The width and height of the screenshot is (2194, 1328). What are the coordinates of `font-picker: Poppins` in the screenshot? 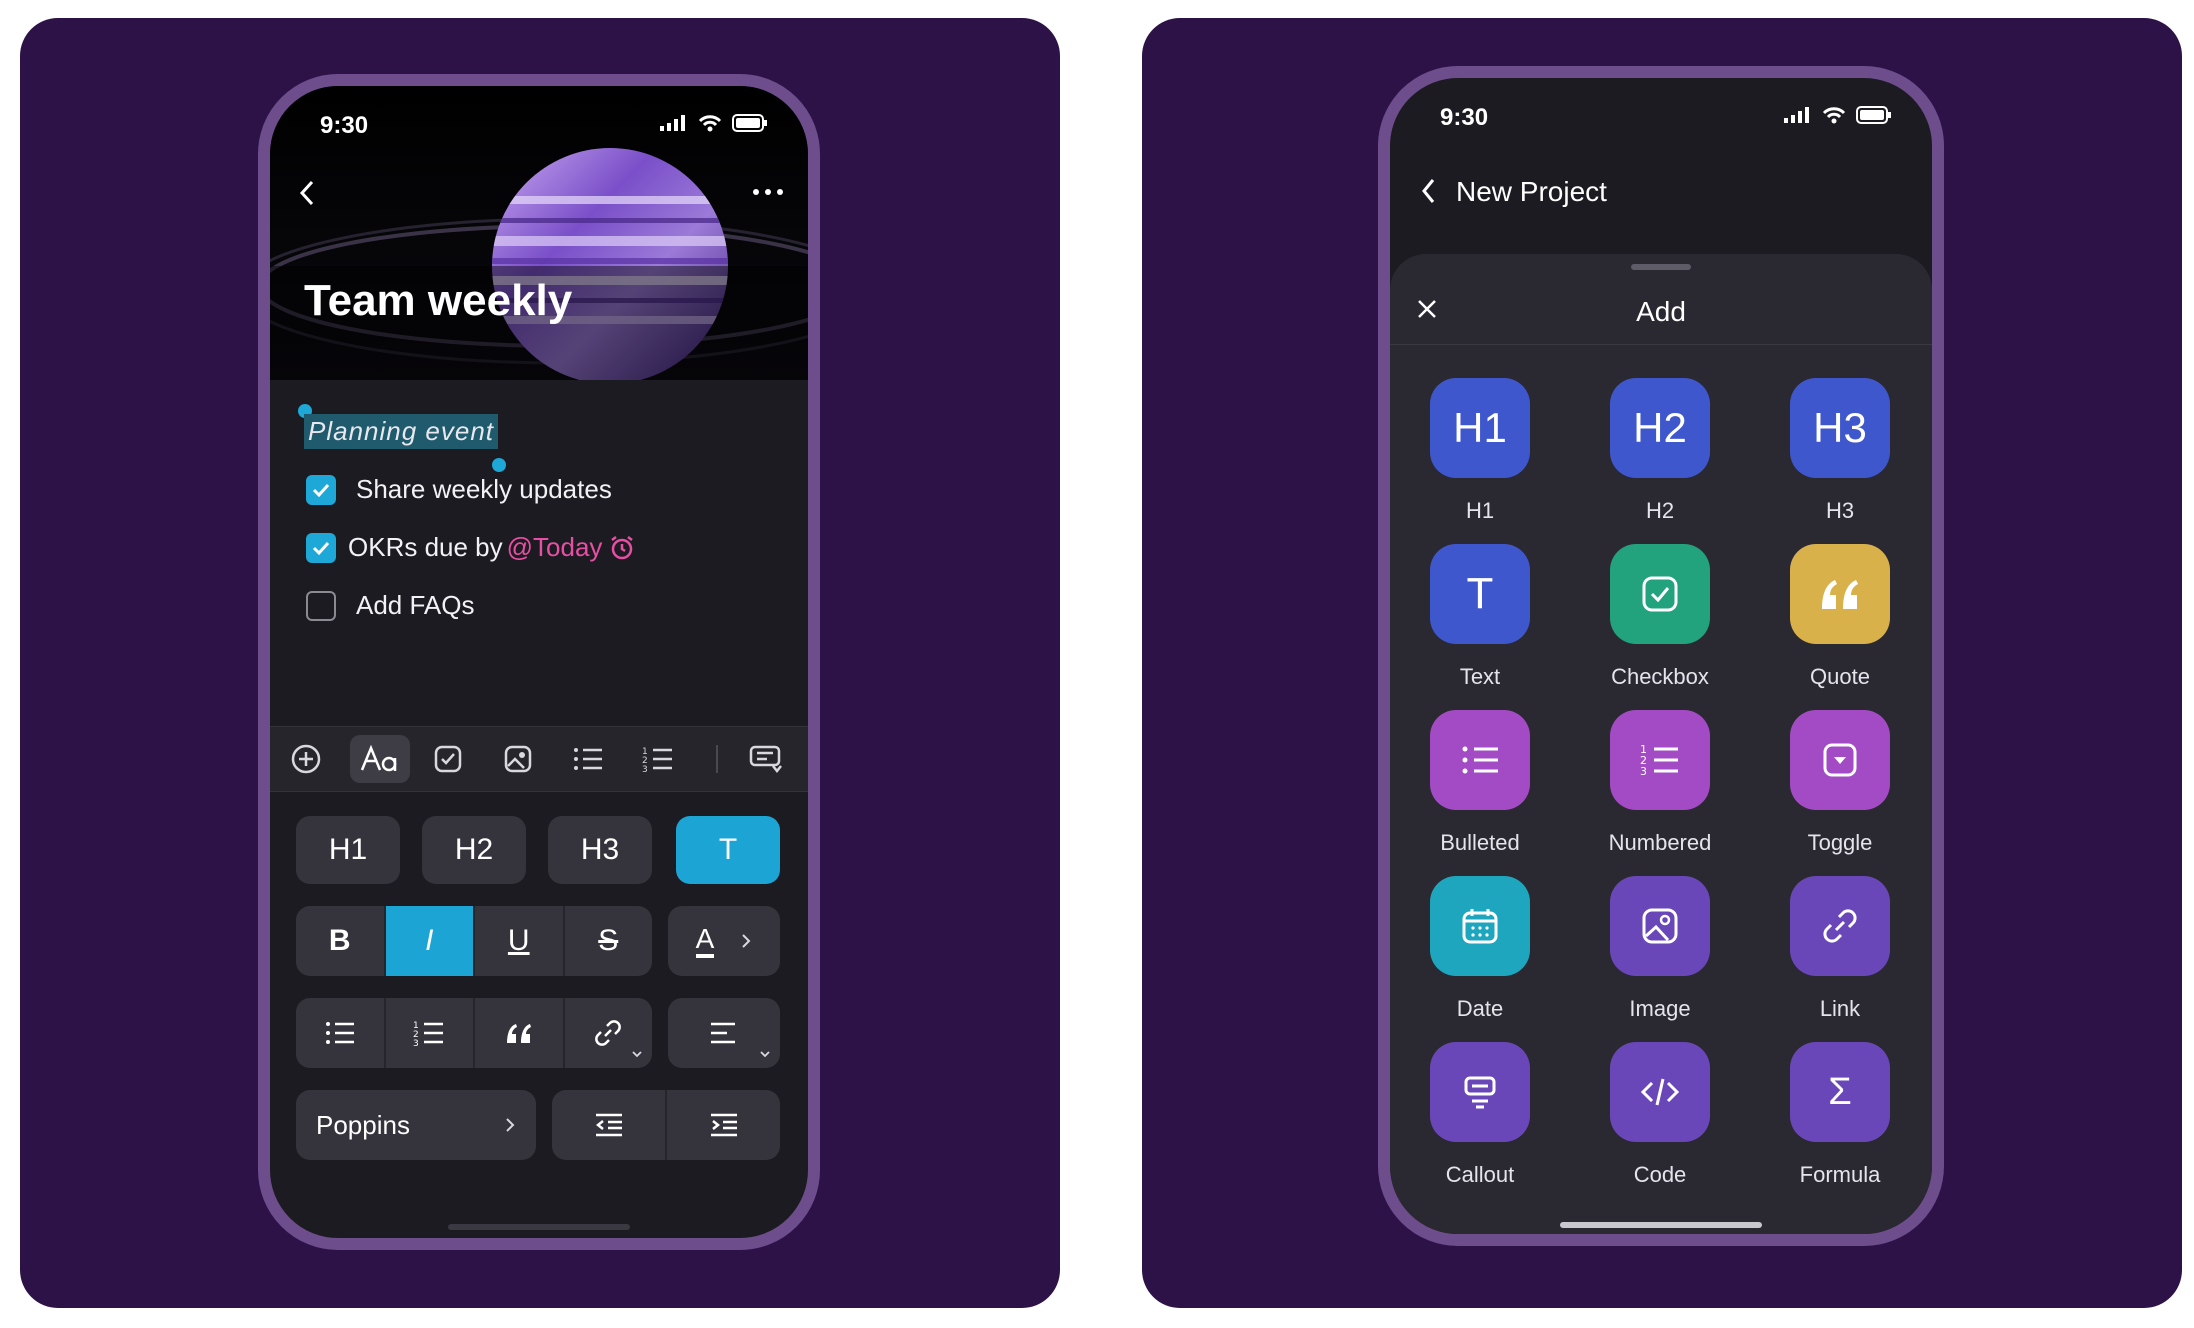 It's located at (416, 1125).